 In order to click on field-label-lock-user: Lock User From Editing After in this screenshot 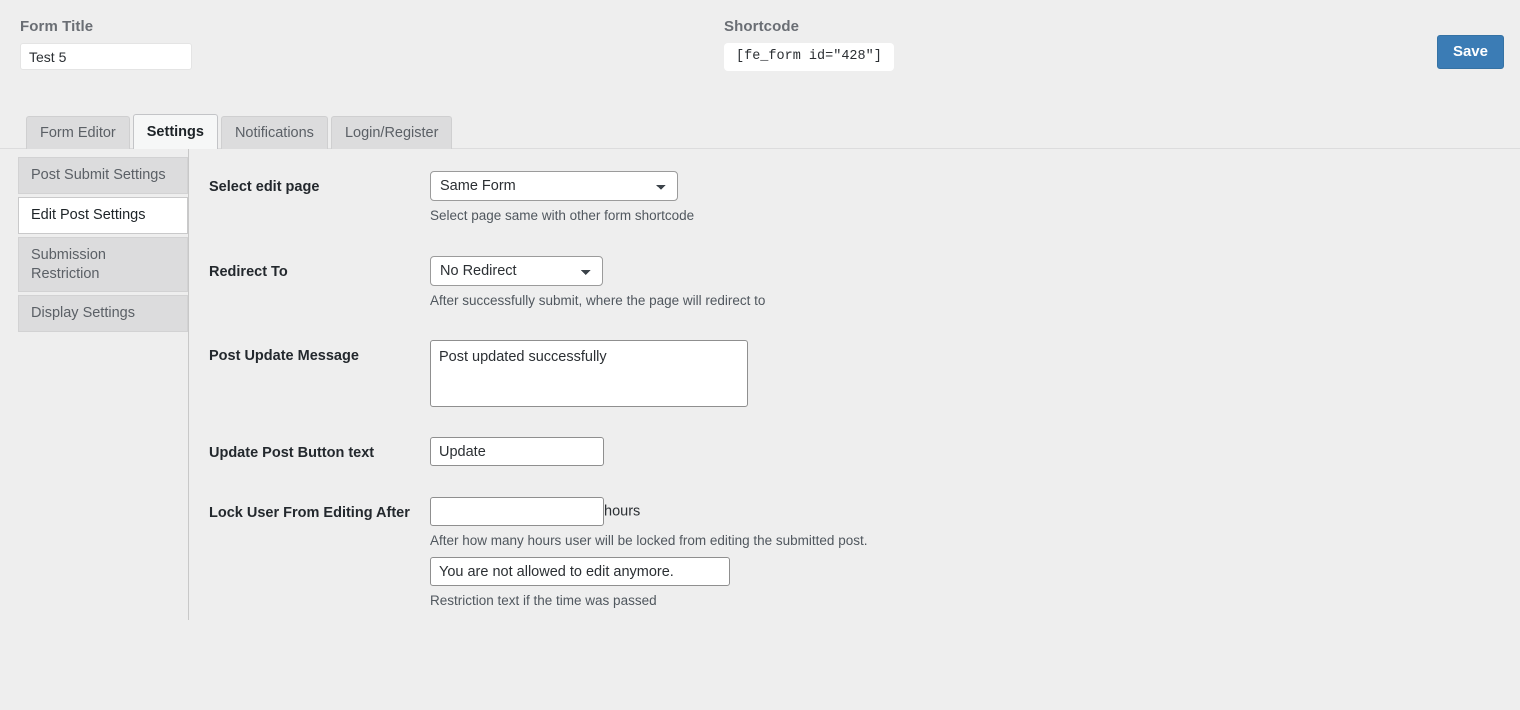, I will do `click(309, 513)`.